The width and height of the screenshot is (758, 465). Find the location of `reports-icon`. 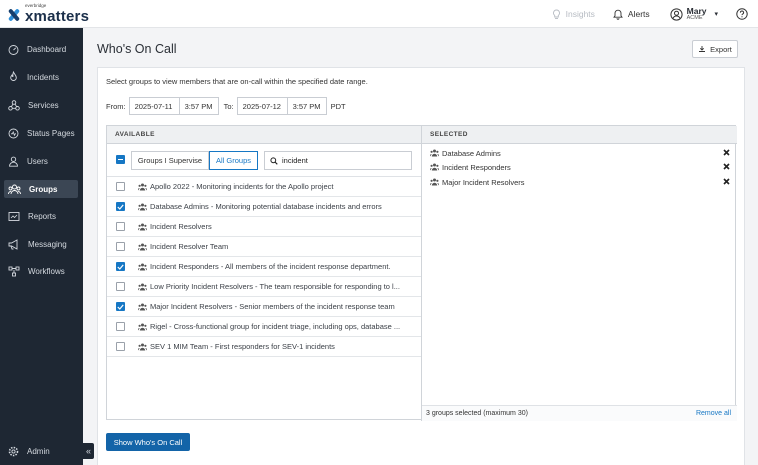

reports-icon is located at coordinates (14, 216).